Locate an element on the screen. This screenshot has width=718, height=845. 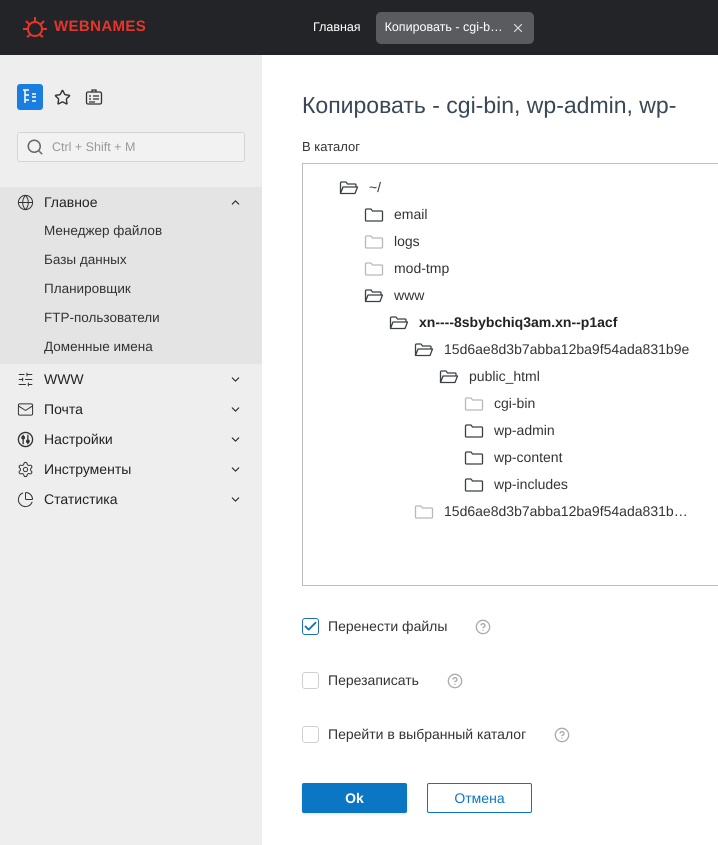
folder-name: public_html is located at coordinates (504, 376).